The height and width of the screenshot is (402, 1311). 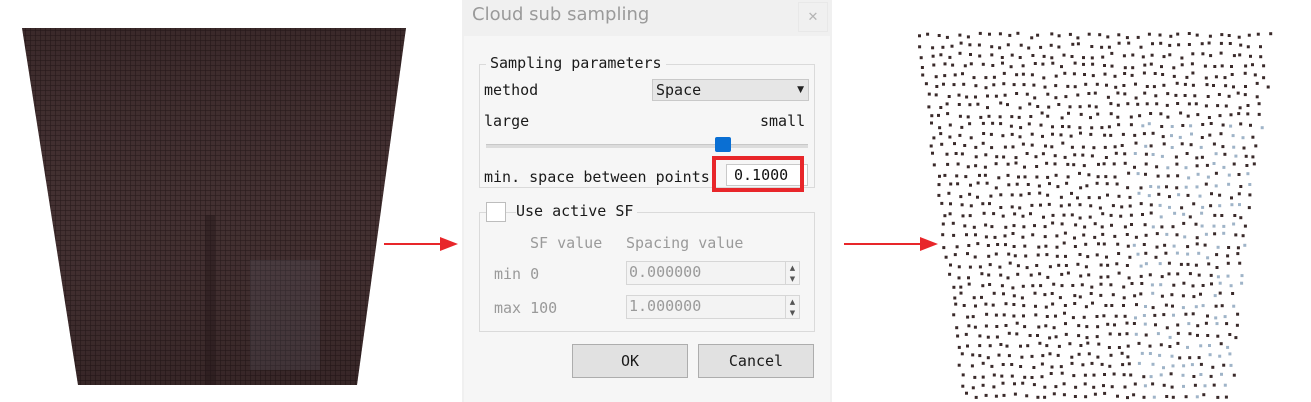 What do you see at coordinates (813, 17) in the screenshot?
I see `close-button: ✕` at bounding box center [813, 17].